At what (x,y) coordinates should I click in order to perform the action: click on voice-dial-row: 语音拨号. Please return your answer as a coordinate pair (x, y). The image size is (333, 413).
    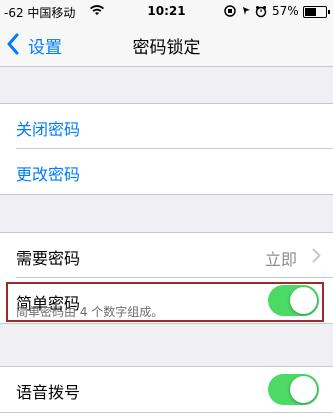
    Looking at the image, I should click on (166, 389).